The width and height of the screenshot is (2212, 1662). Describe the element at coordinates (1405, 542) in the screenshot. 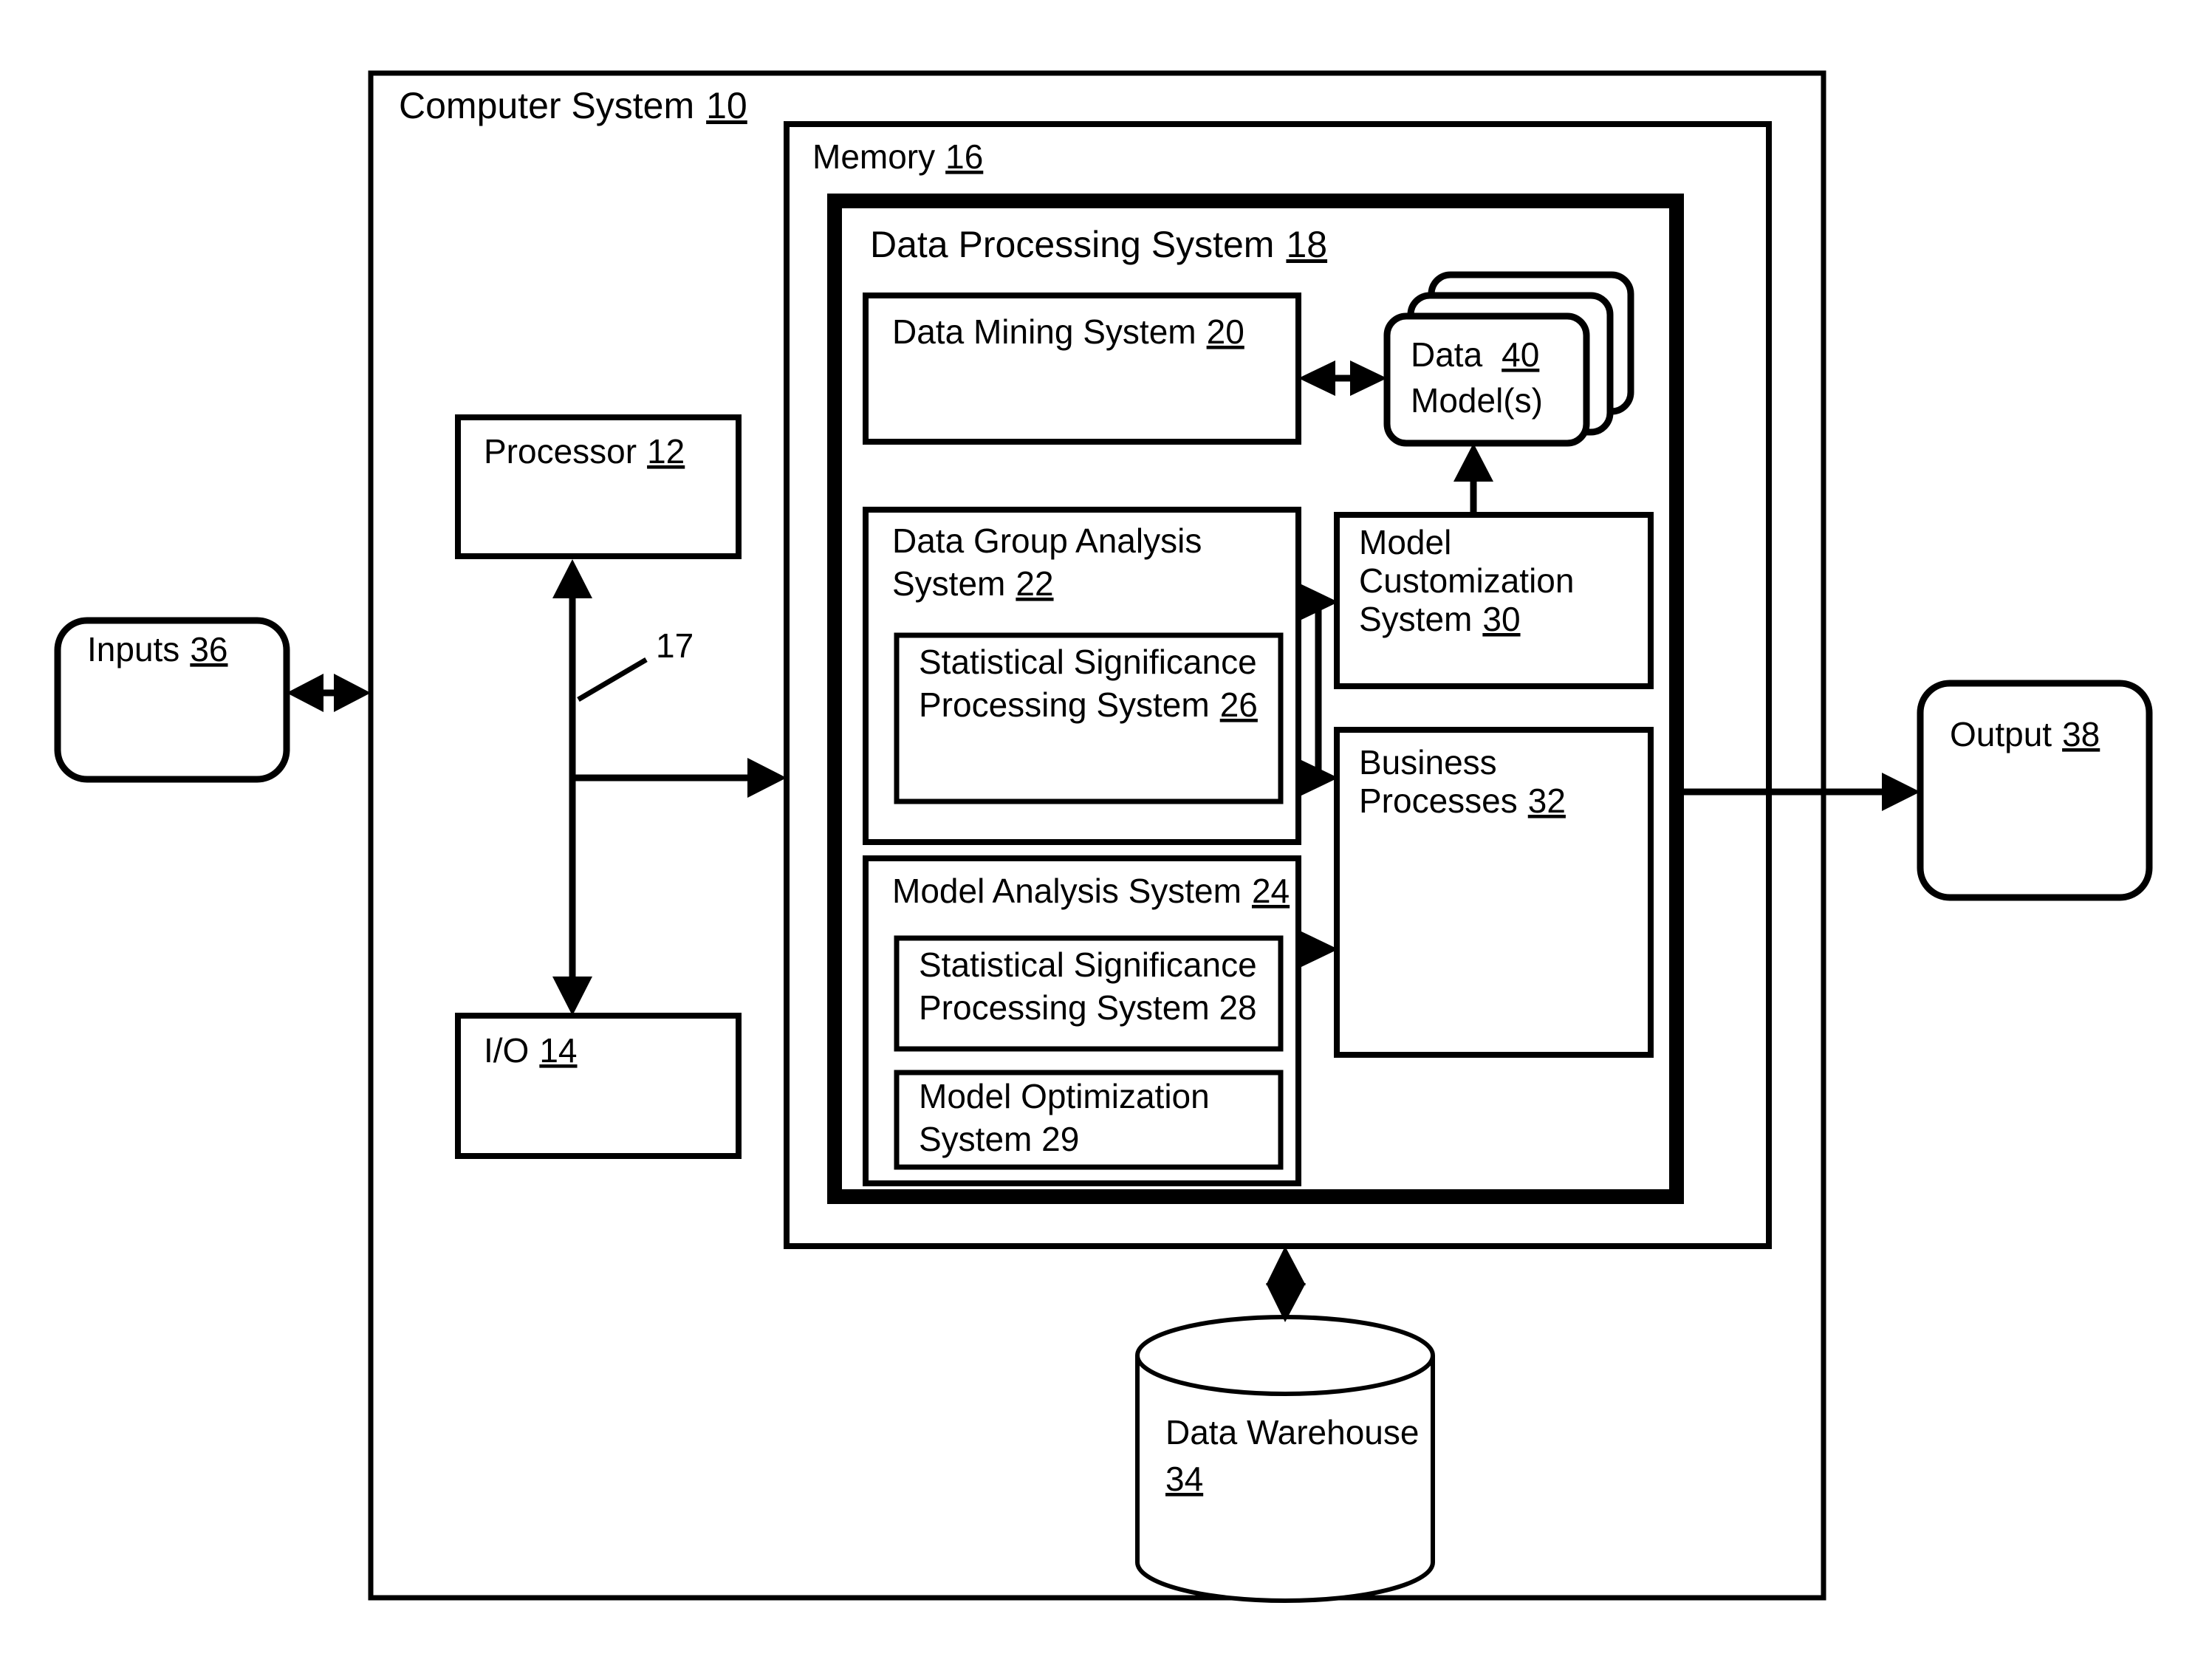

I see `model-customization-system-label-line1: Model` at that location.